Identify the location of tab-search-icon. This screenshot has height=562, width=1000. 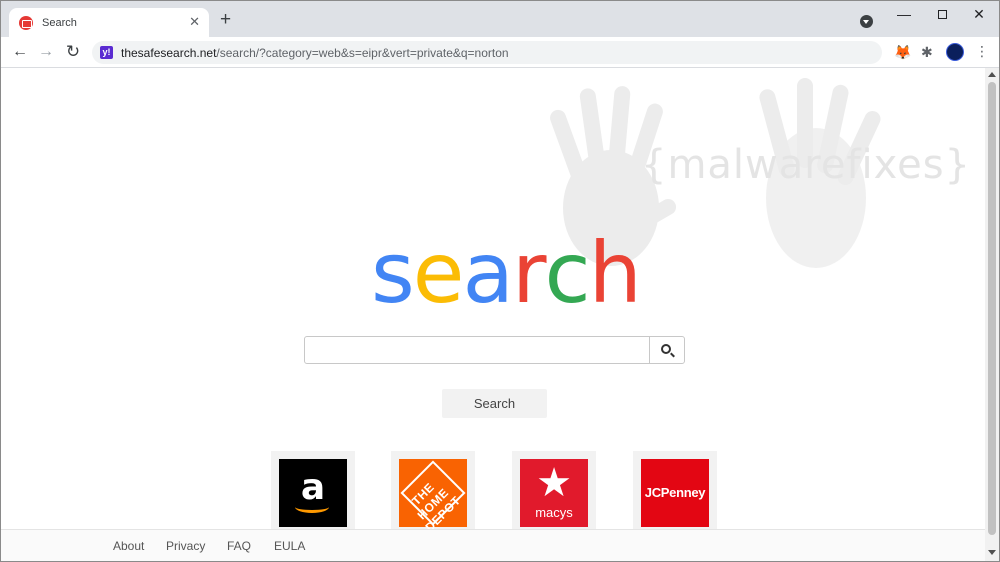
(866, 21).